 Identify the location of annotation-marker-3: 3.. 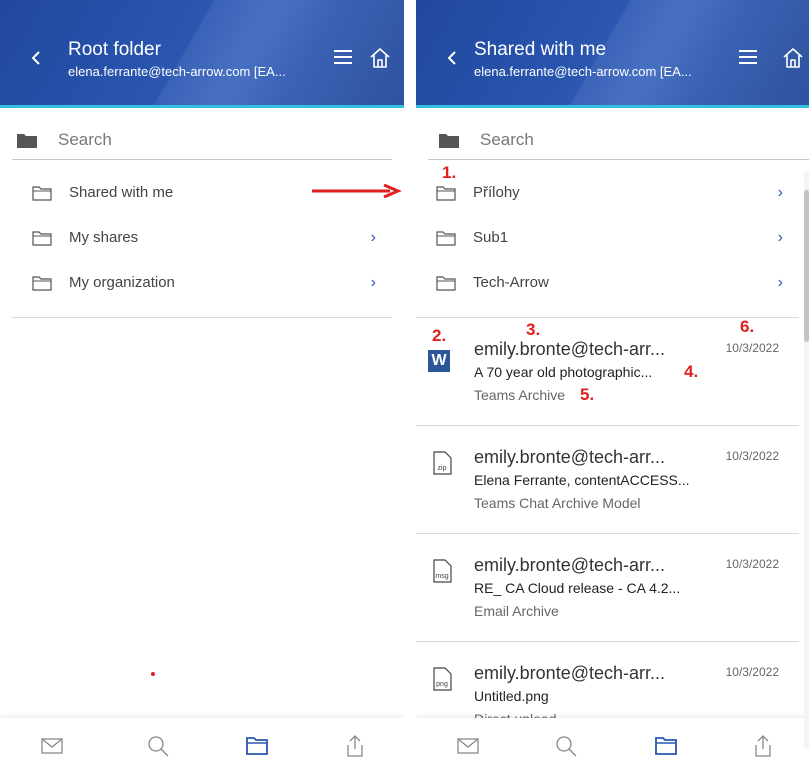
(533, 329).